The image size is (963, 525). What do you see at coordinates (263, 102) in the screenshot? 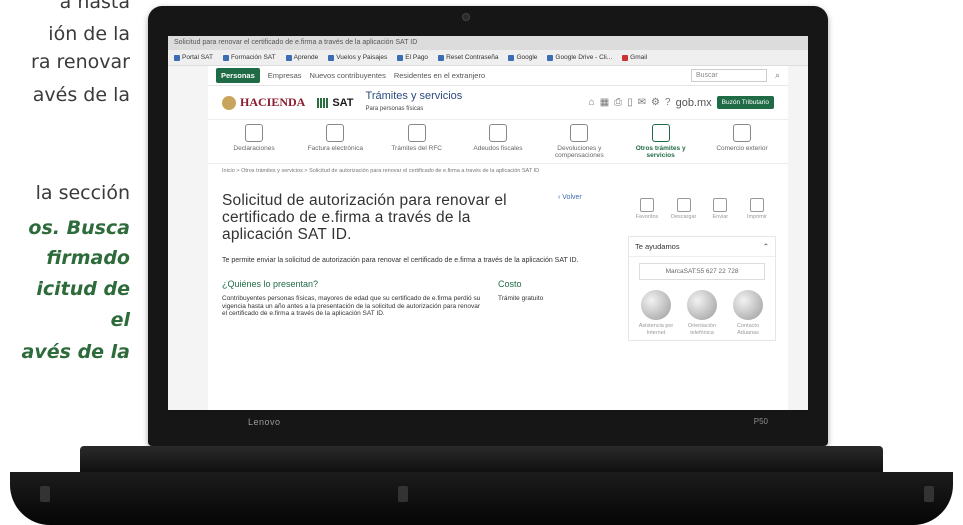
I see `hacienda-logo: HACIENDA` at bounding box center [263, 102].